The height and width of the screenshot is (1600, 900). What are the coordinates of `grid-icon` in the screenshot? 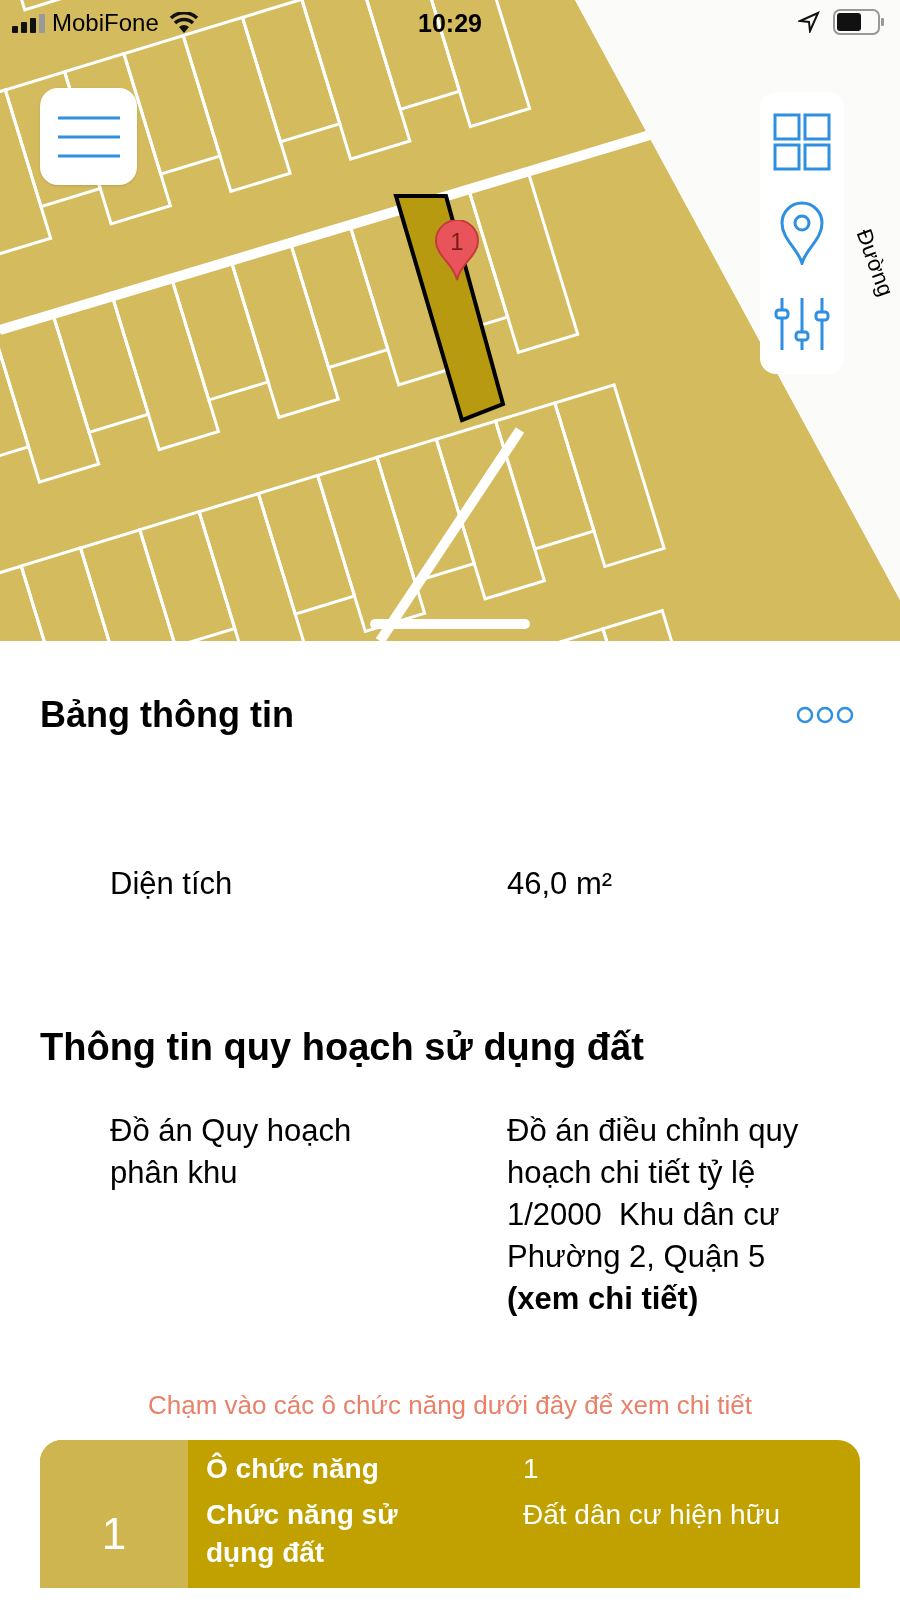 It's located at (802, 142).